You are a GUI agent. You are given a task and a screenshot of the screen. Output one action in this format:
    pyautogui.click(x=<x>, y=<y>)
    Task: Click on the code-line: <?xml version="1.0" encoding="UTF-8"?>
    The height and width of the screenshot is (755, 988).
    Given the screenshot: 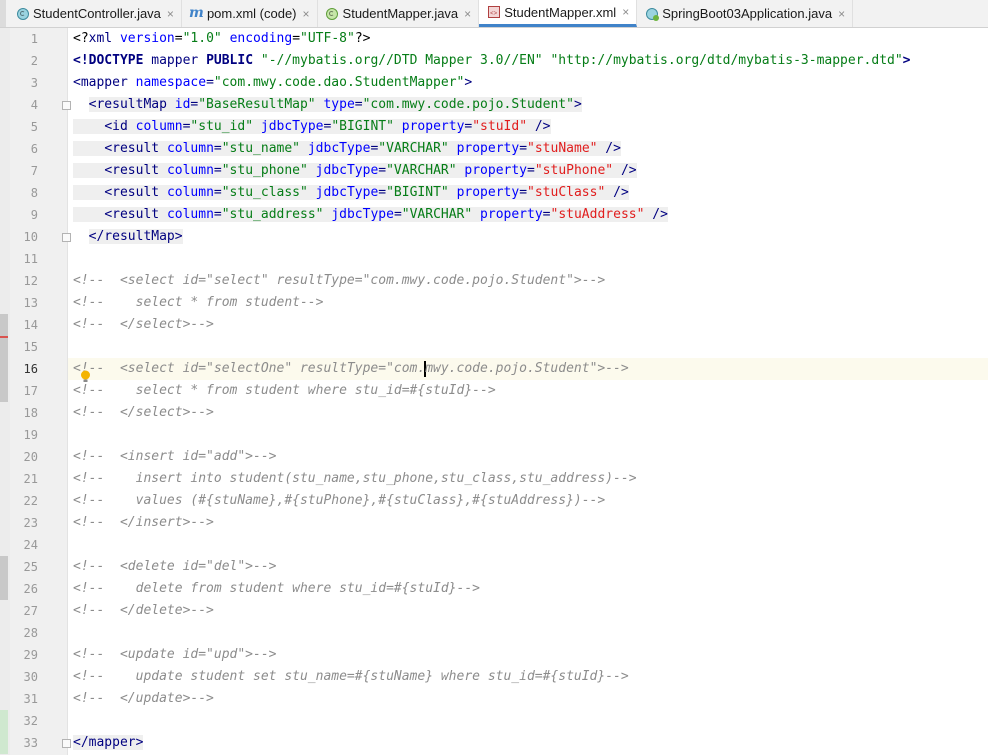 What is the action you would take?
    pyautogui.click(x=528, y=39)
    